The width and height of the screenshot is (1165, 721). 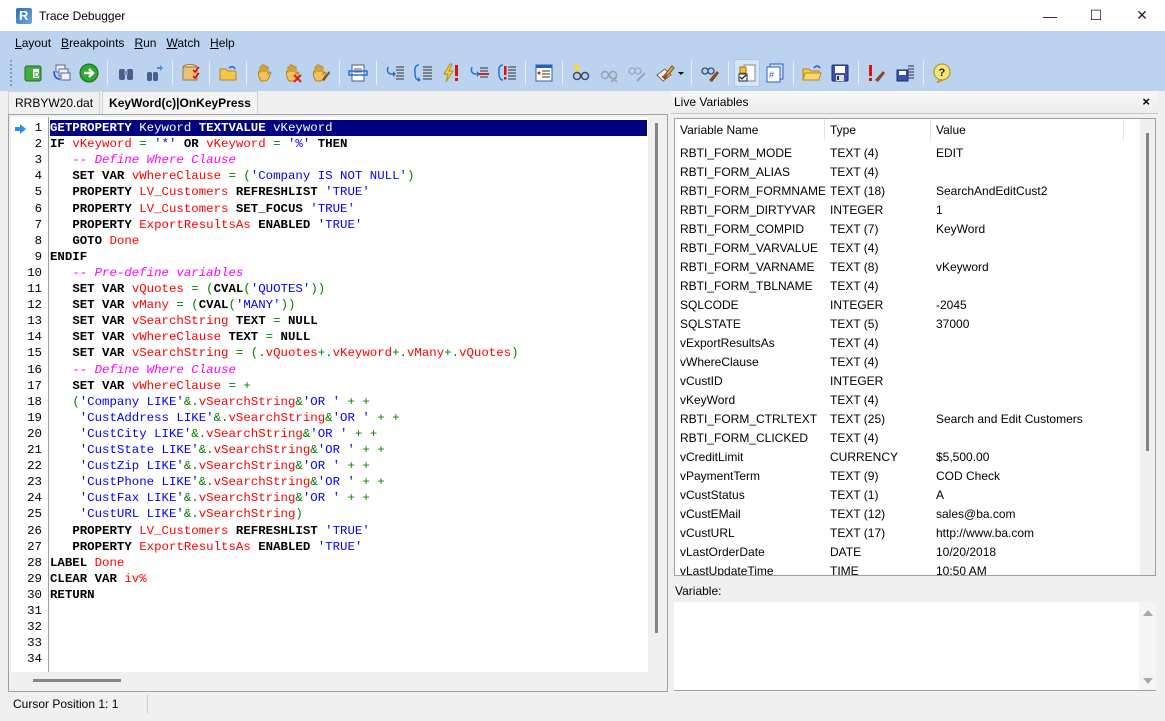 I want to click on column-header-value: Value, so click(x=1027, y=130).